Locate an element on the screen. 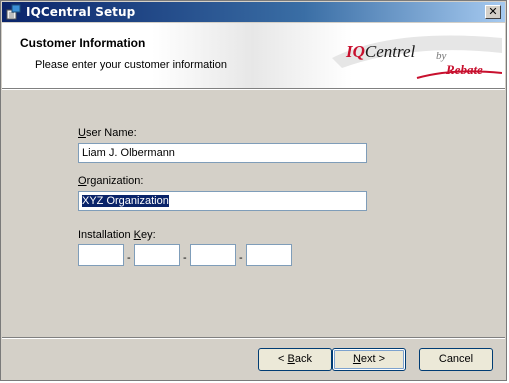  installation-key-label: Installation Key: is located at coordinates (117, 235).